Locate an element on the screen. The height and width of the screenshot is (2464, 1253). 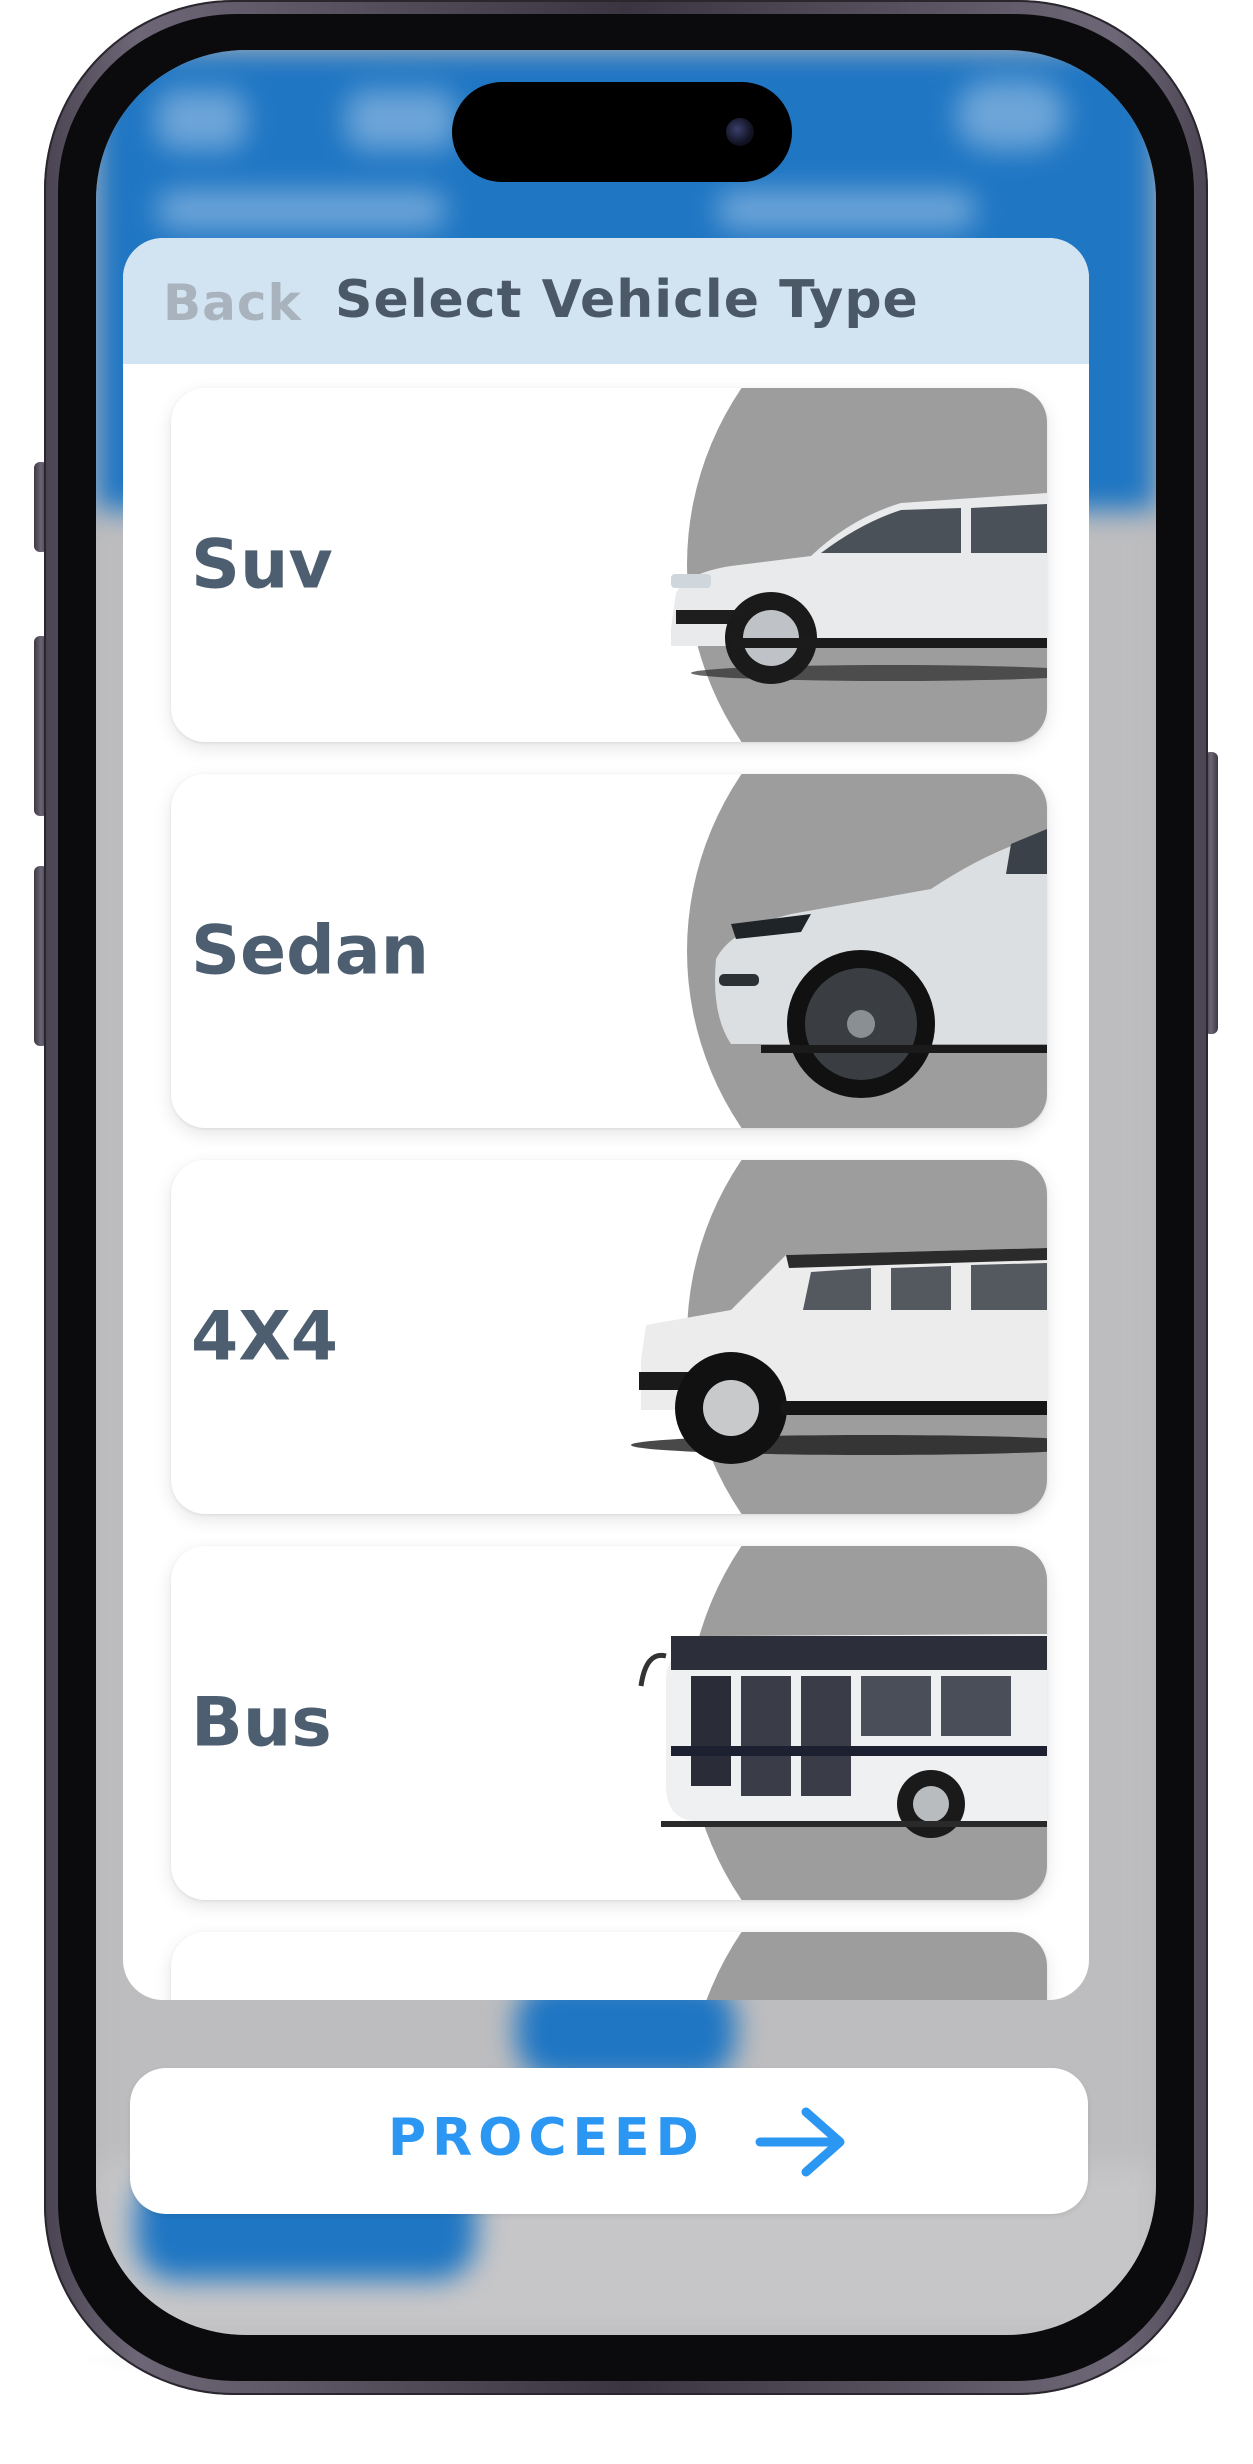
vehicle-card-next is located at coordinates (609, 1966).